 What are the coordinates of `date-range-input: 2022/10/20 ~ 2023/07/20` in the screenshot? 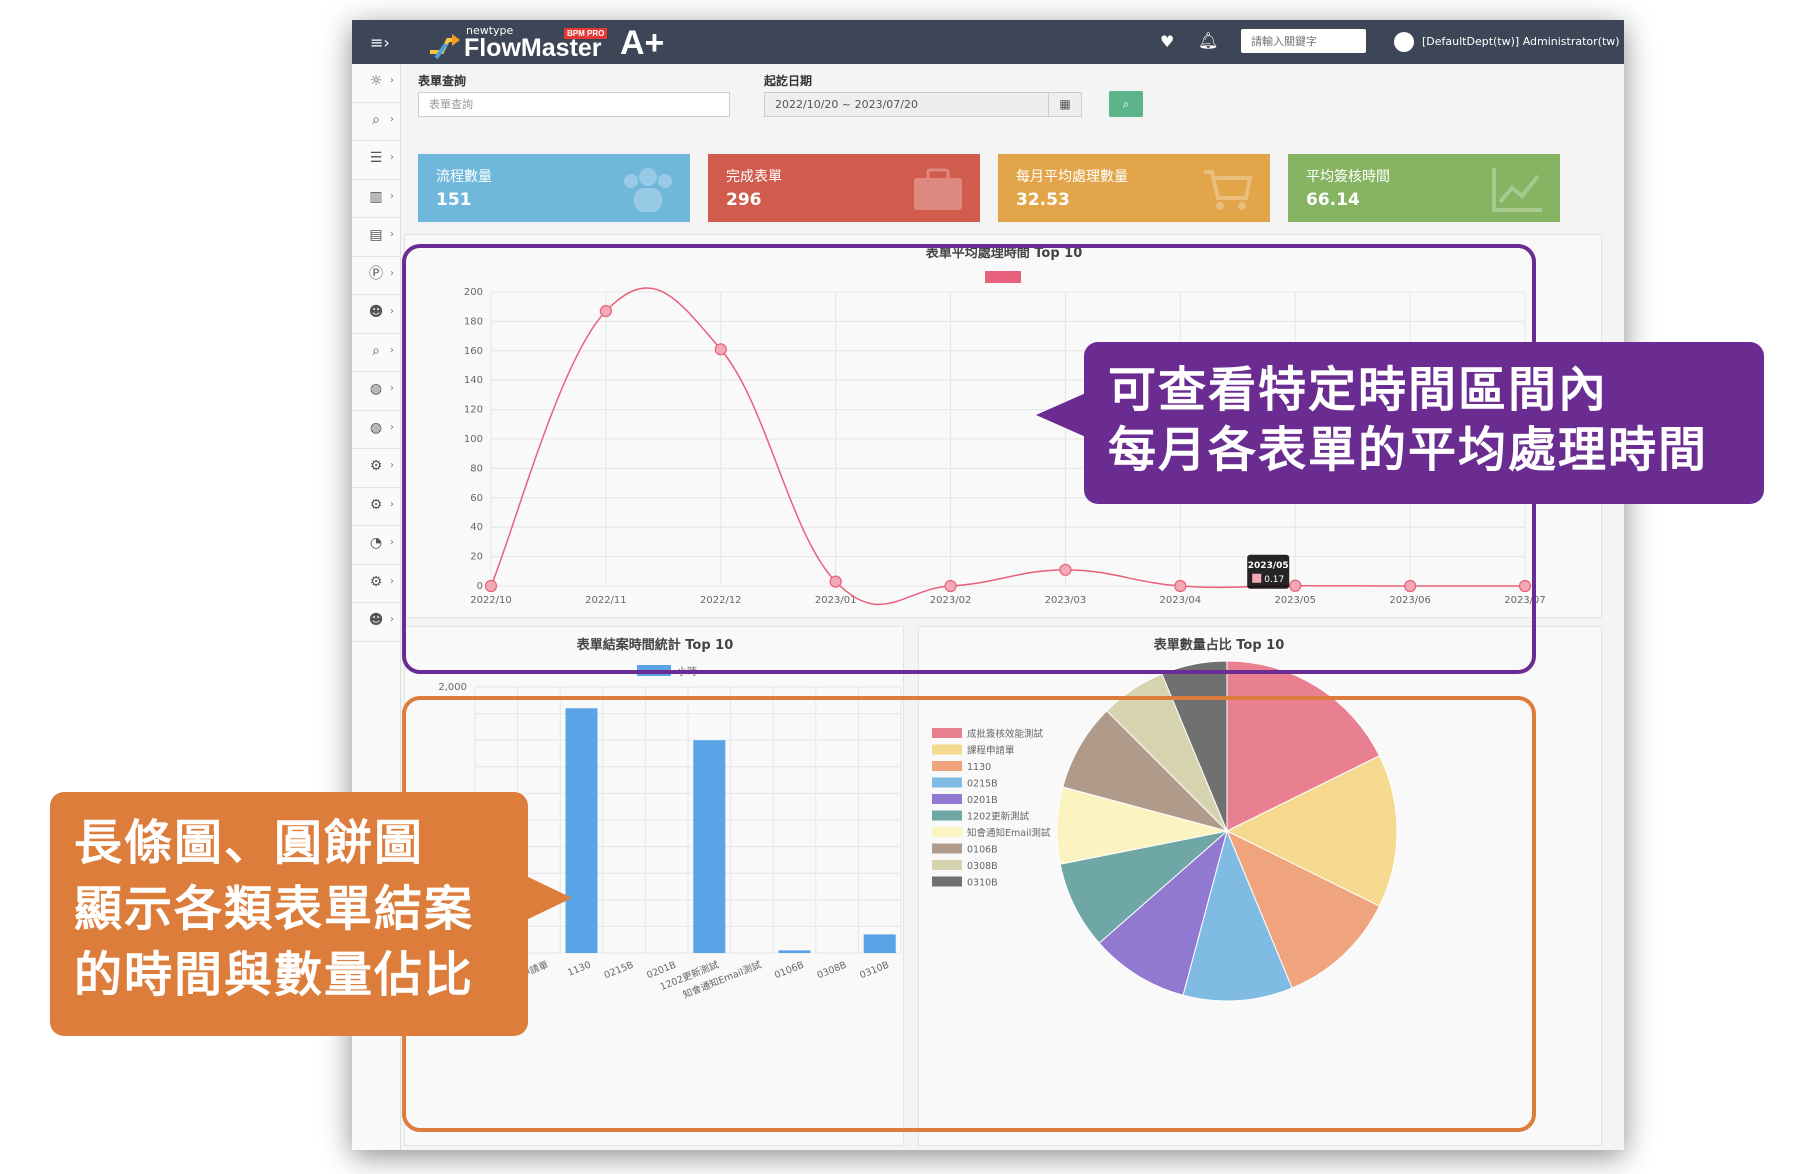 It's located at (906, 104).